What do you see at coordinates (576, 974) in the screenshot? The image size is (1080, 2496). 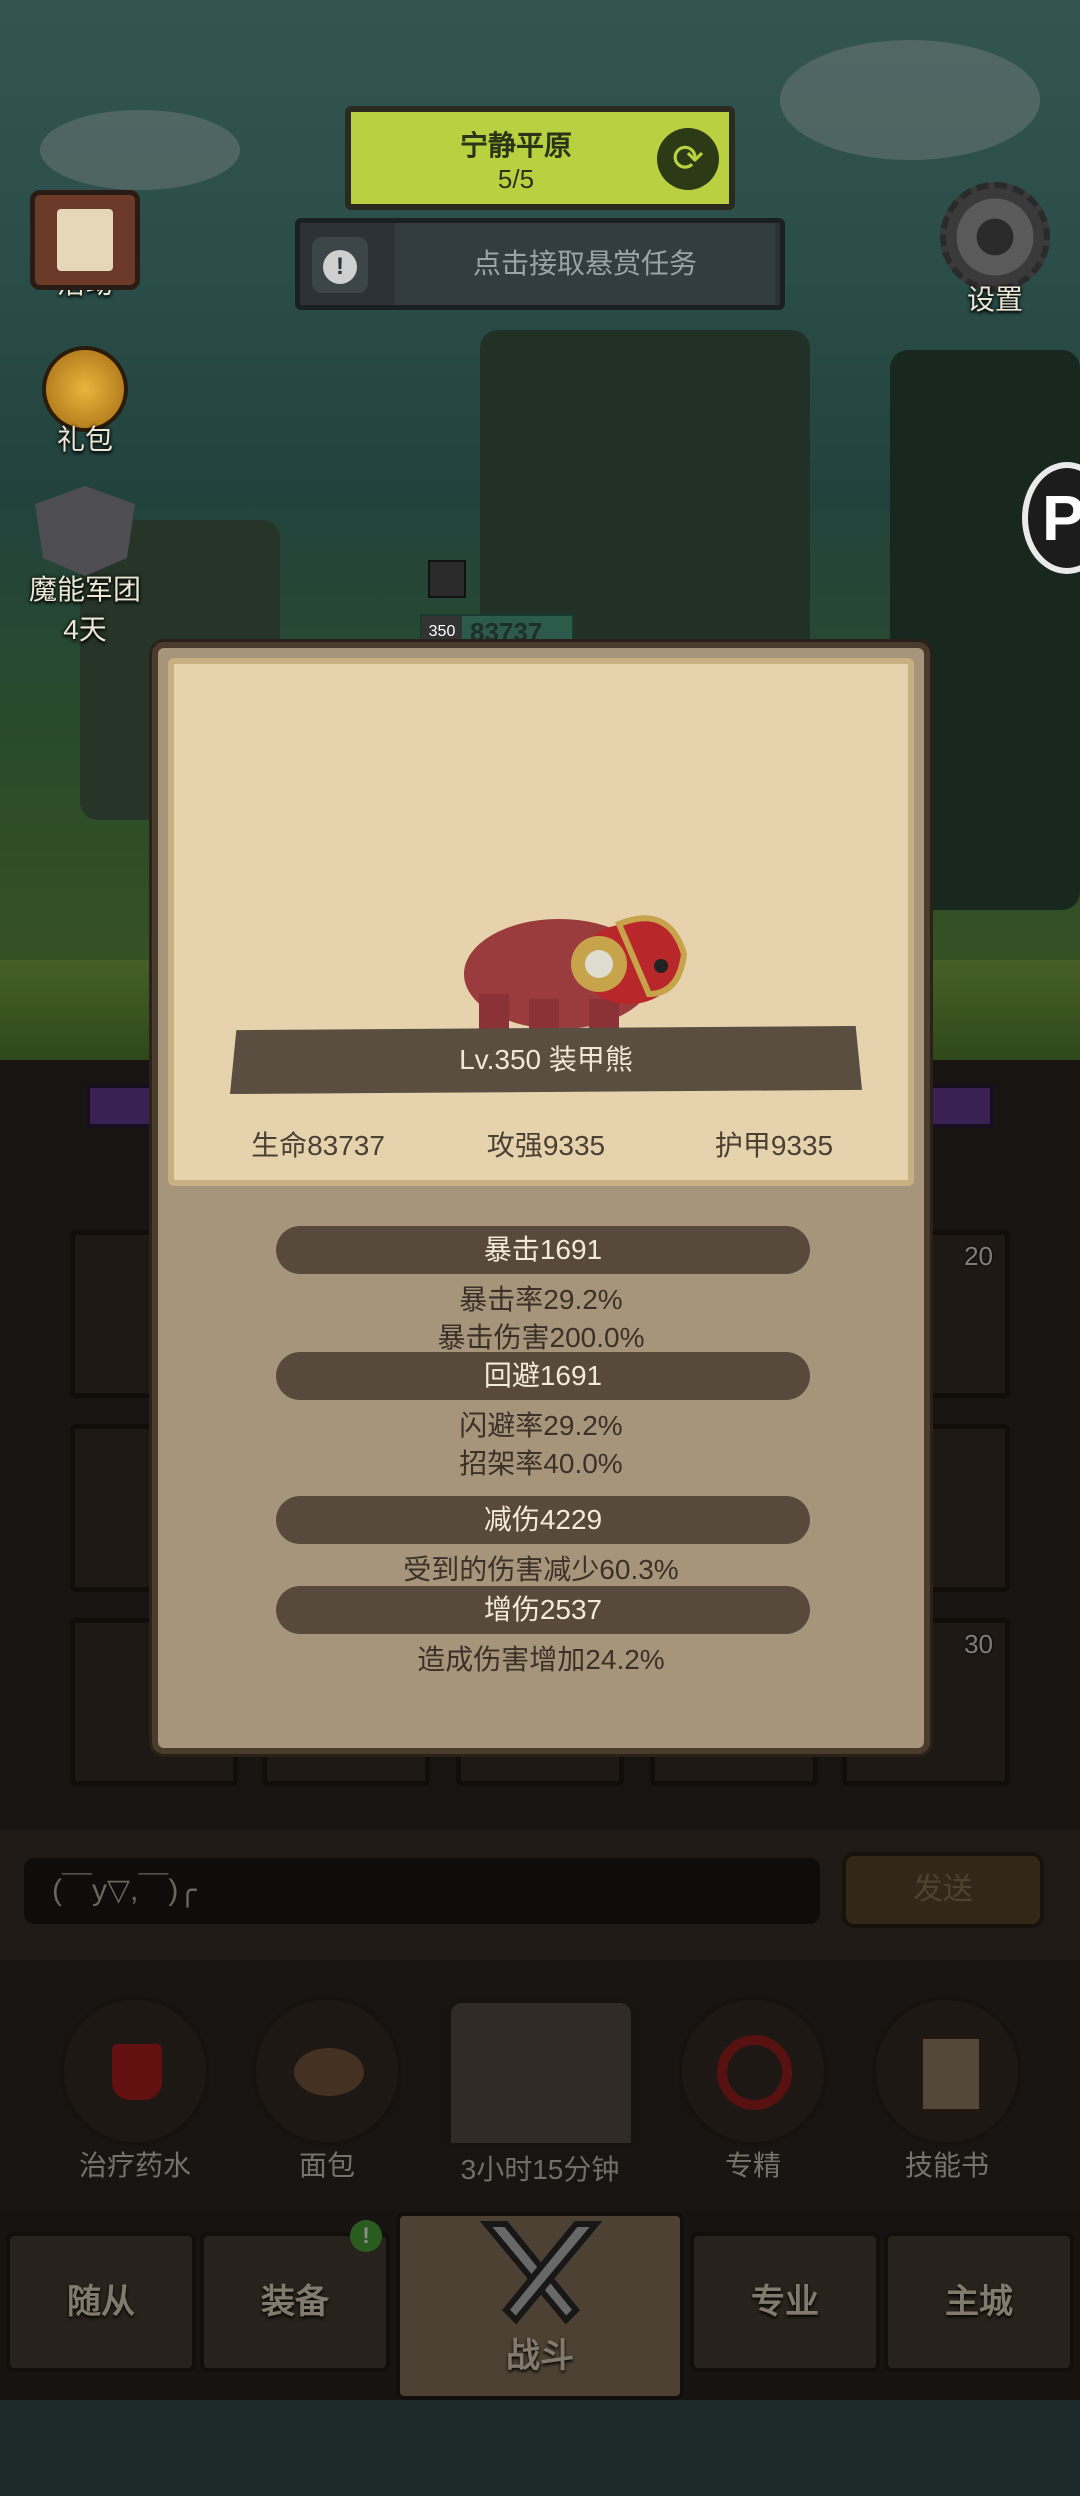 I see `armored-bear-portrait` at bounding box center [576, 974].